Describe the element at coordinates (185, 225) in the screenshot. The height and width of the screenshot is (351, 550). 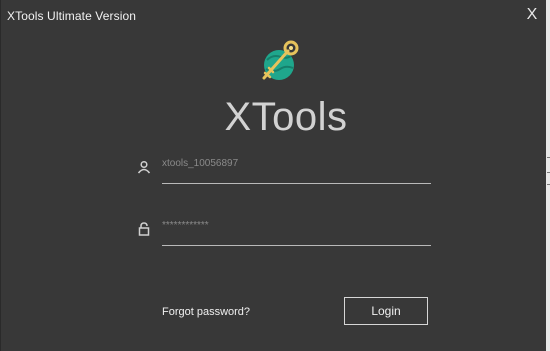
I see `password-value: ************` at that location.